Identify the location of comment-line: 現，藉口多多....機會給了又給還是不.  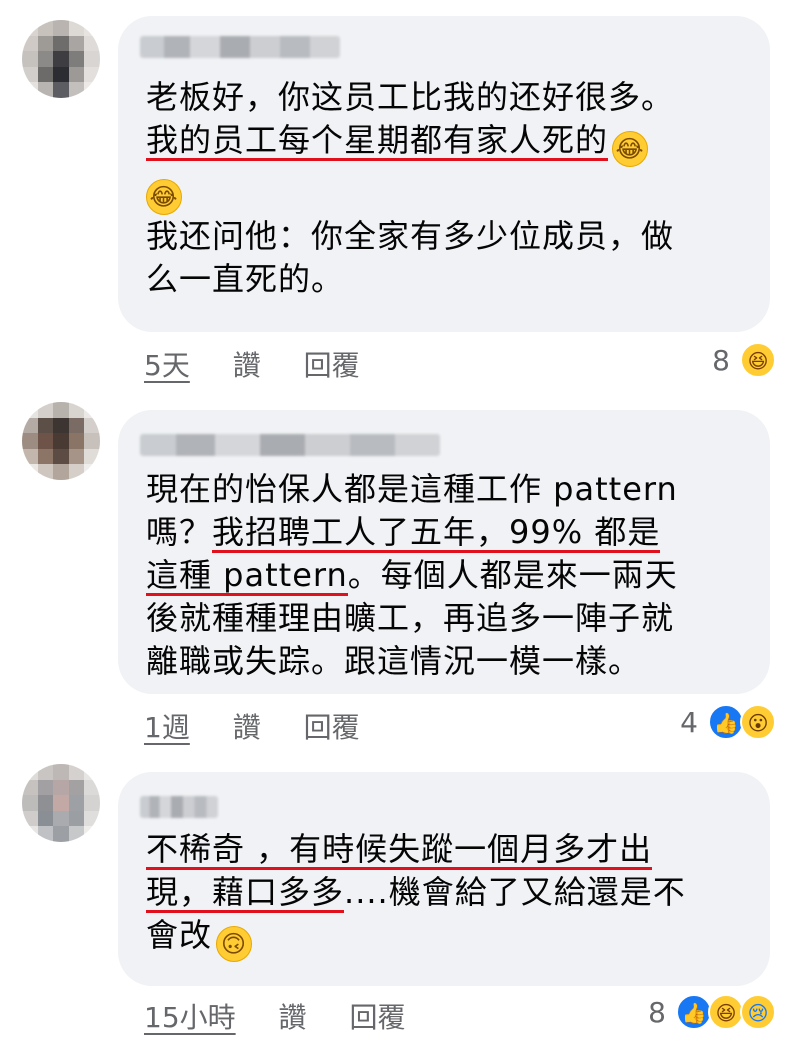
(416, 892).